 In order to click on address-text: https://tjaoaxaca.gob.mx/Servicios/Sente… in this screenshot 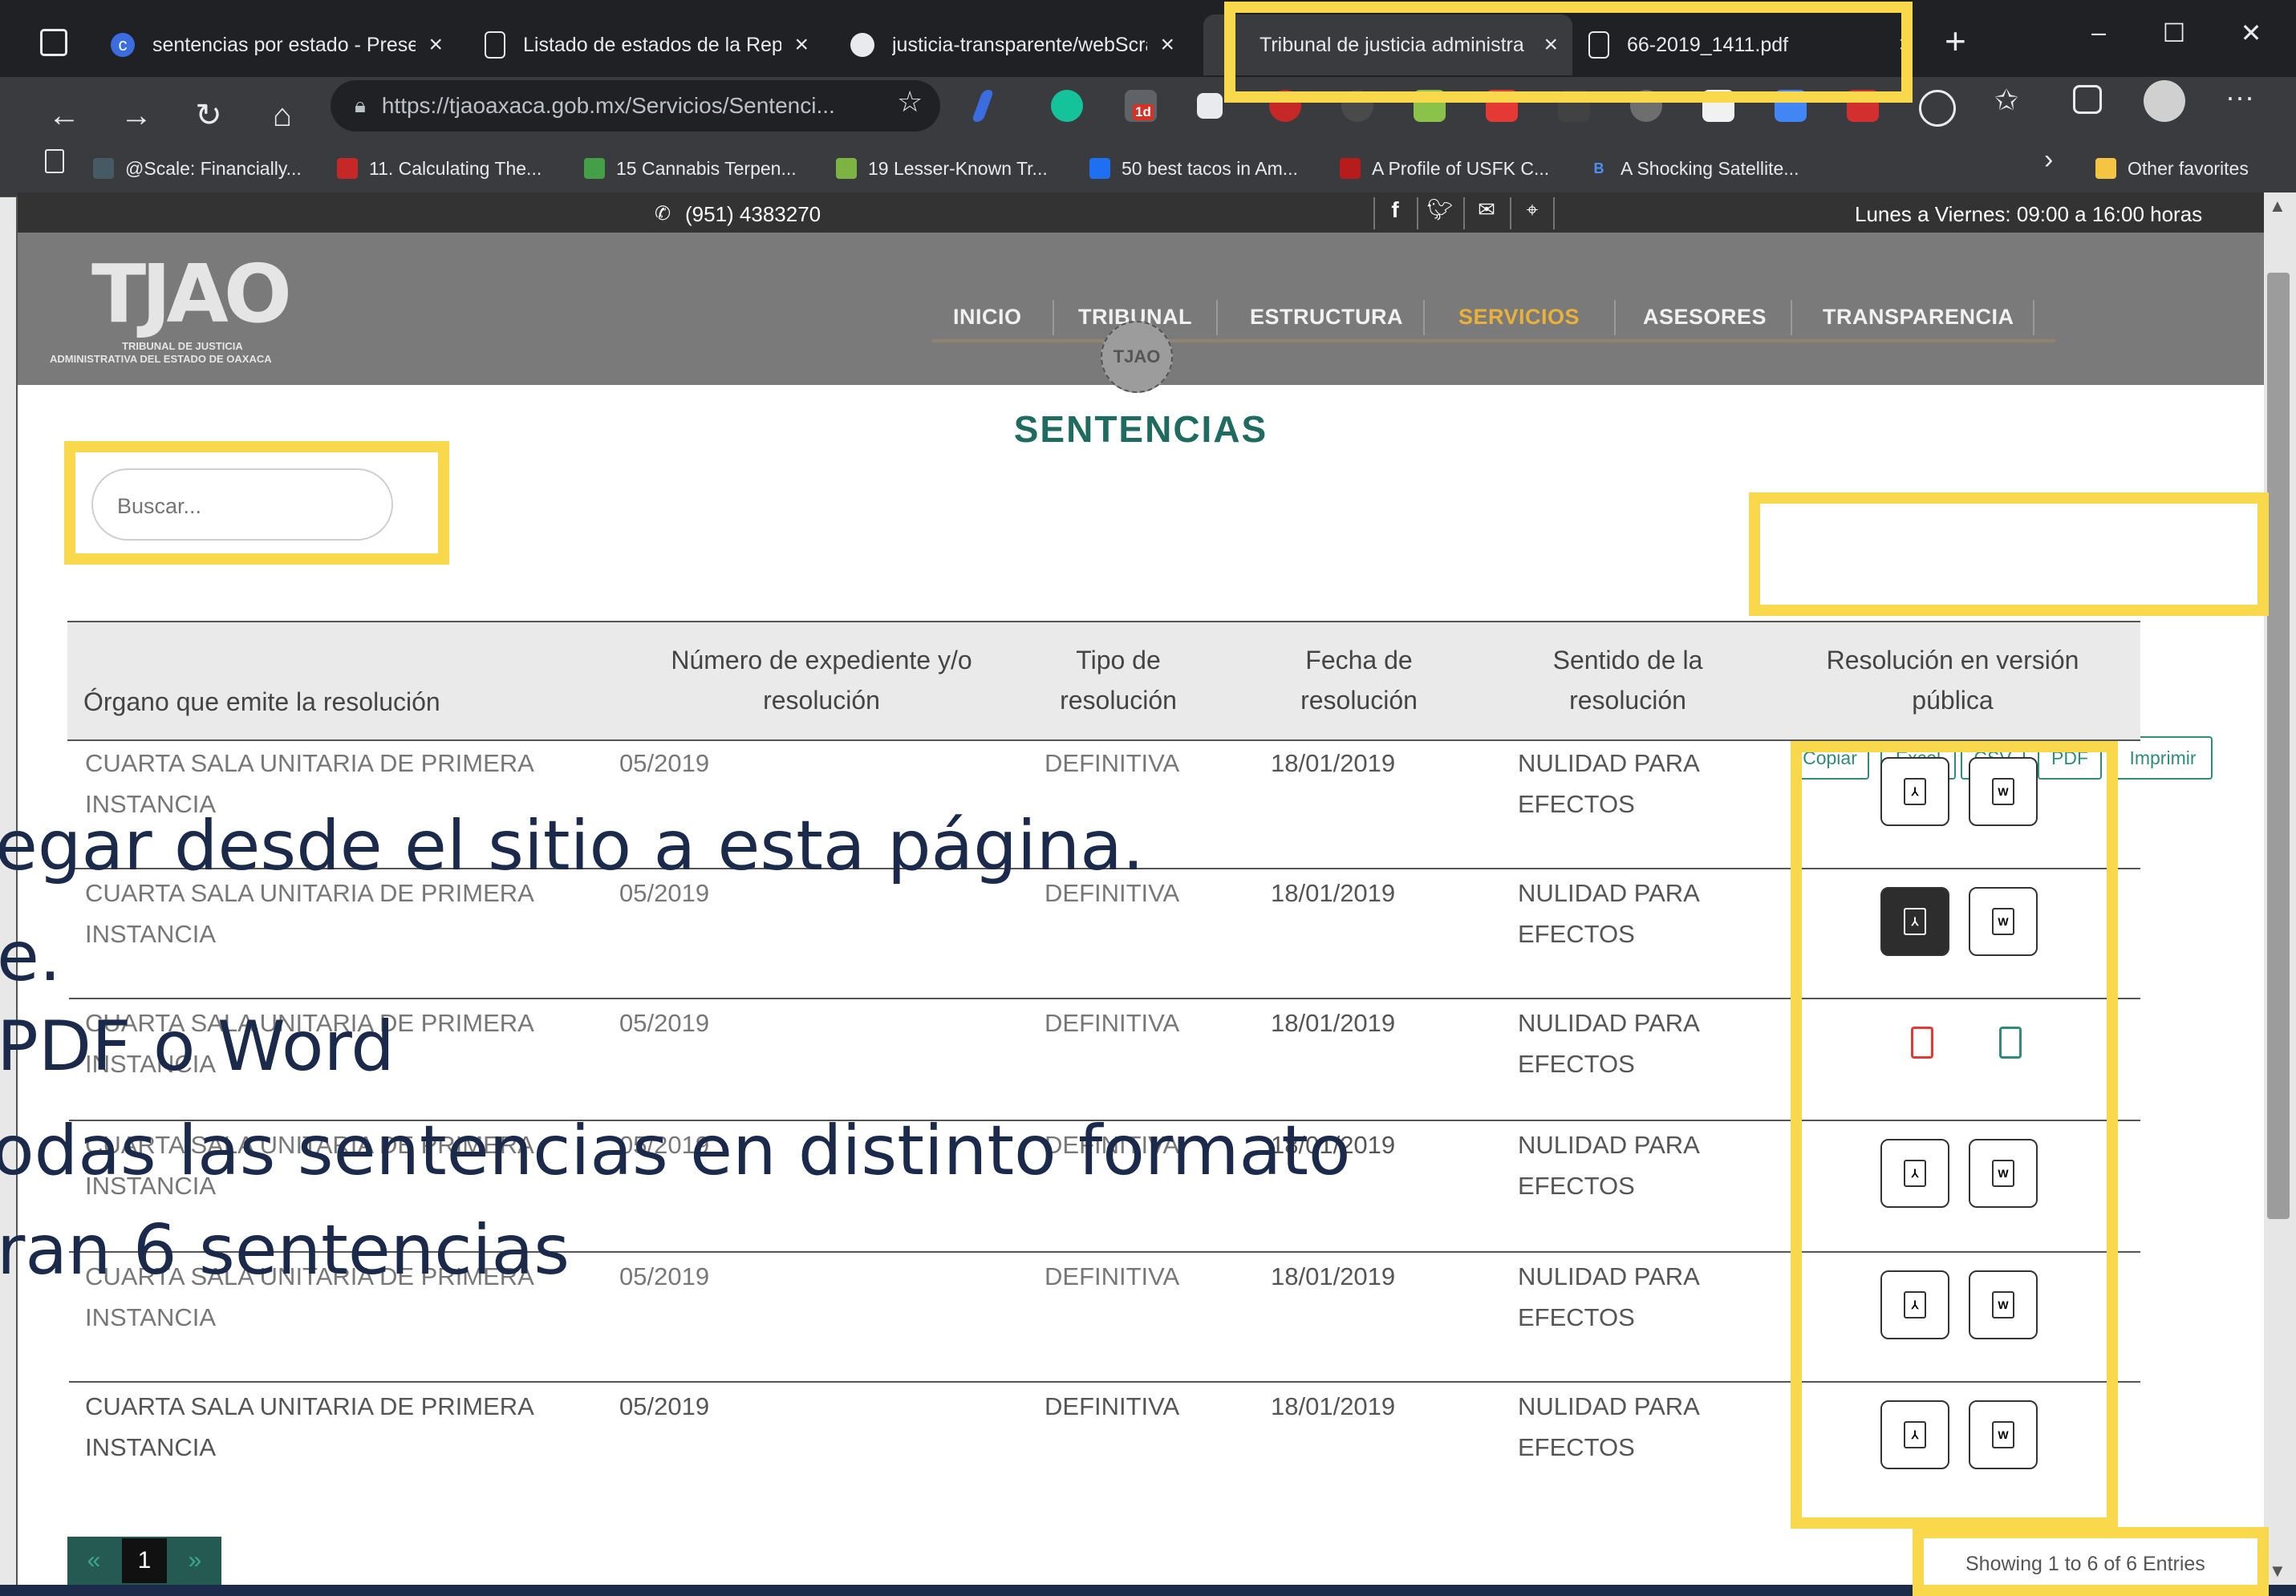, I will do `click(608, 105)`.